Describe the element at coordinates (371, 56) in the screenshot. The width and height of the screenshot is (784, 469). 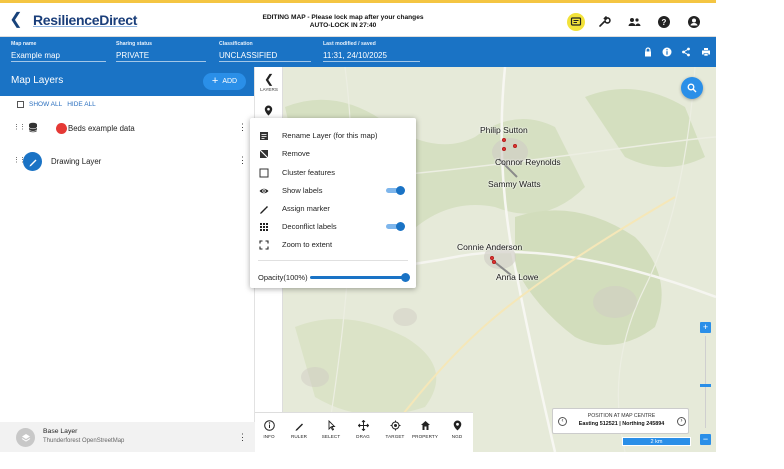
I see `last-modified-value: 11:31, 24/10/2025` at that location.